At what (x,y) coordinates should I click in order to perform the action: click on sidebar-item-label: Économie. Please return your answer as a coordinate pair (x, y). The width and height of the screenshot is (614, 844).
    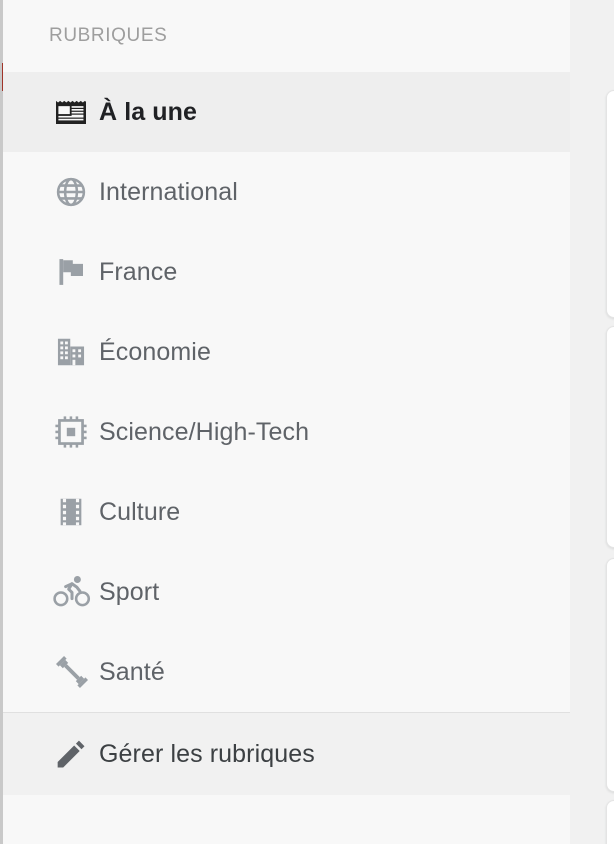
    Looking at the image, I should click on (155, 351).